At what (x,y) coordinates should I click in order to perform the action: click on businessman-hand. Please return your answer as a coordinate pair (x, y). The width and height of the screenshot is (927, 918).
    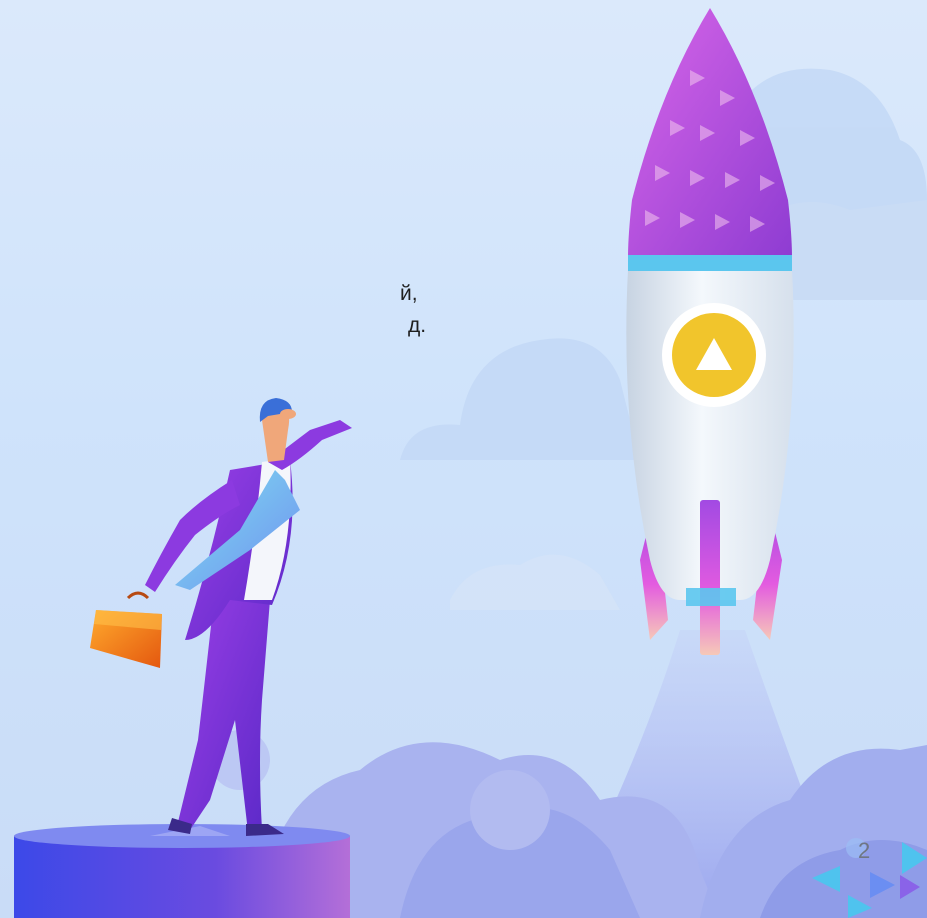
    Looking at the image, I should click on (288, 414).